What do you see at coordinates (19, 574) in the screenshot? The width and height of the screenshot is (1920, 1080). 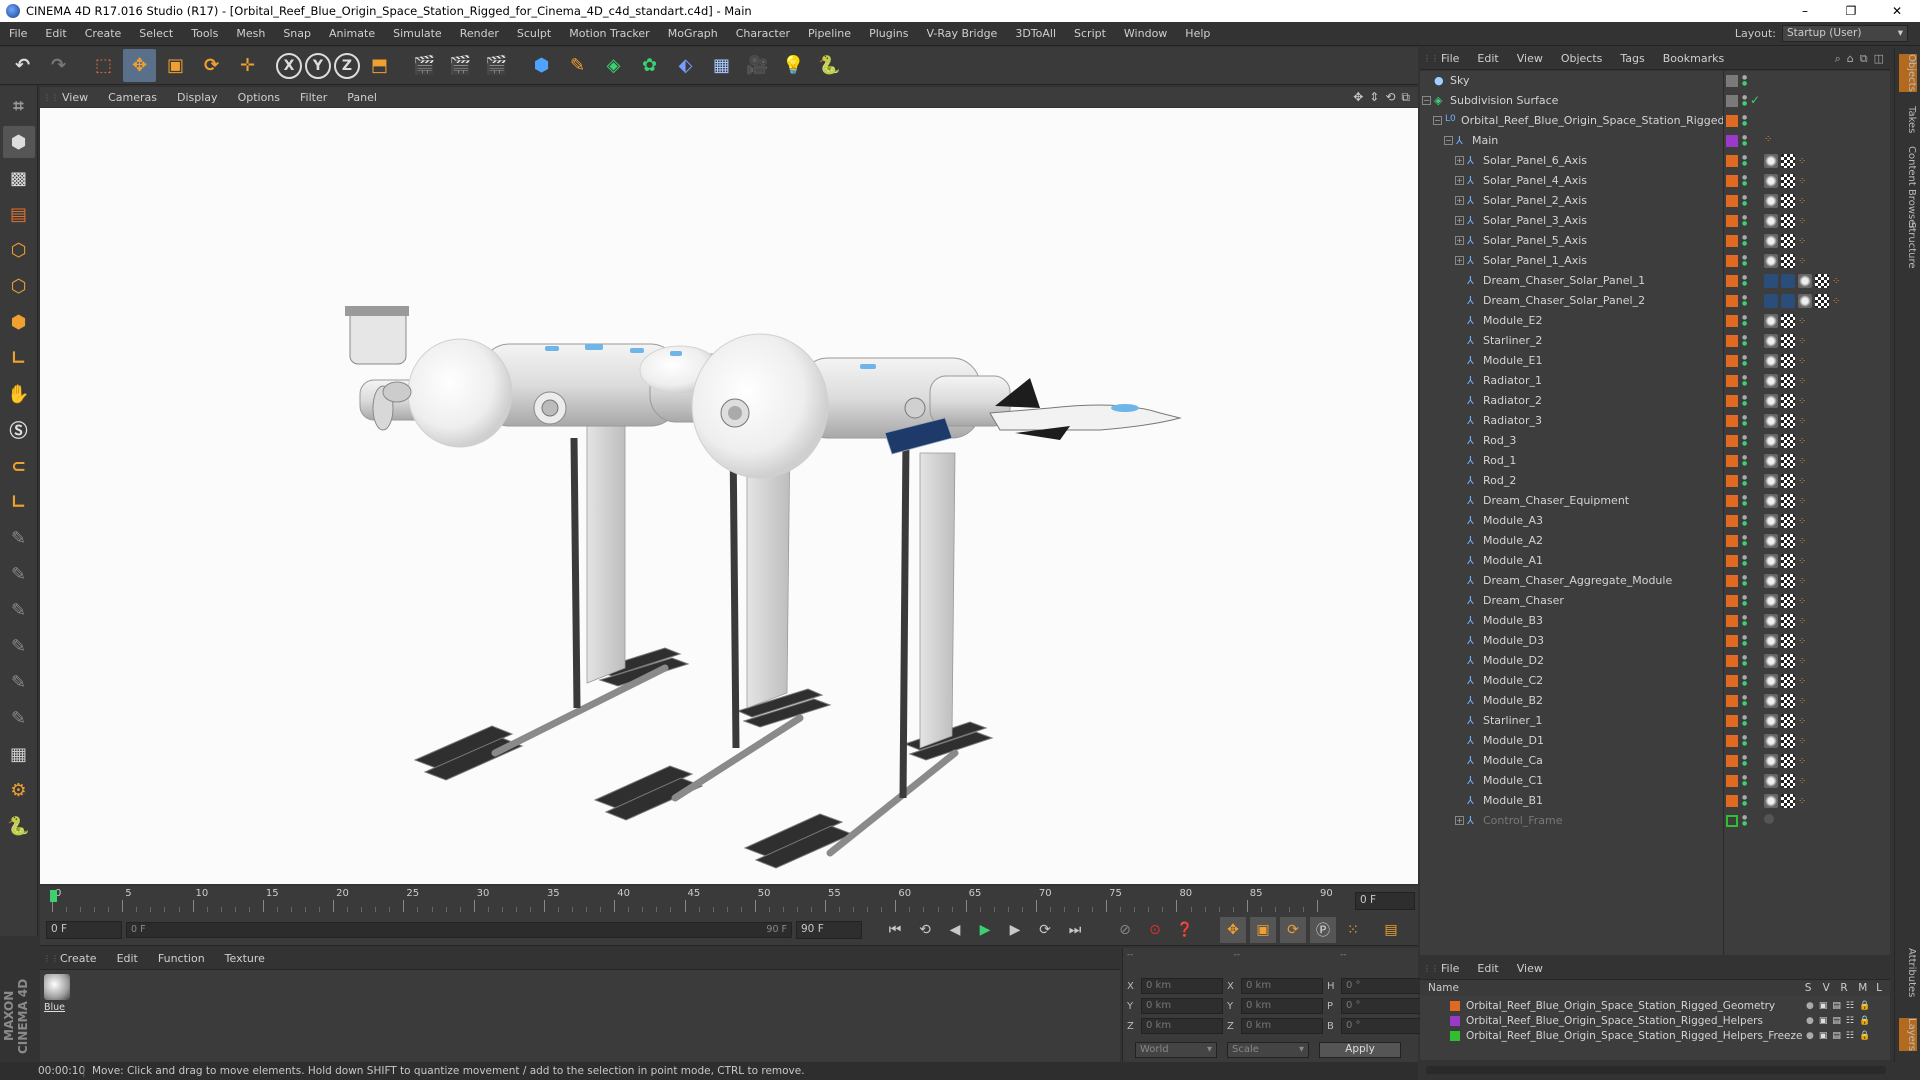 I see `sculpt-pull-icon: ✎` at bounding box center [19, 574].